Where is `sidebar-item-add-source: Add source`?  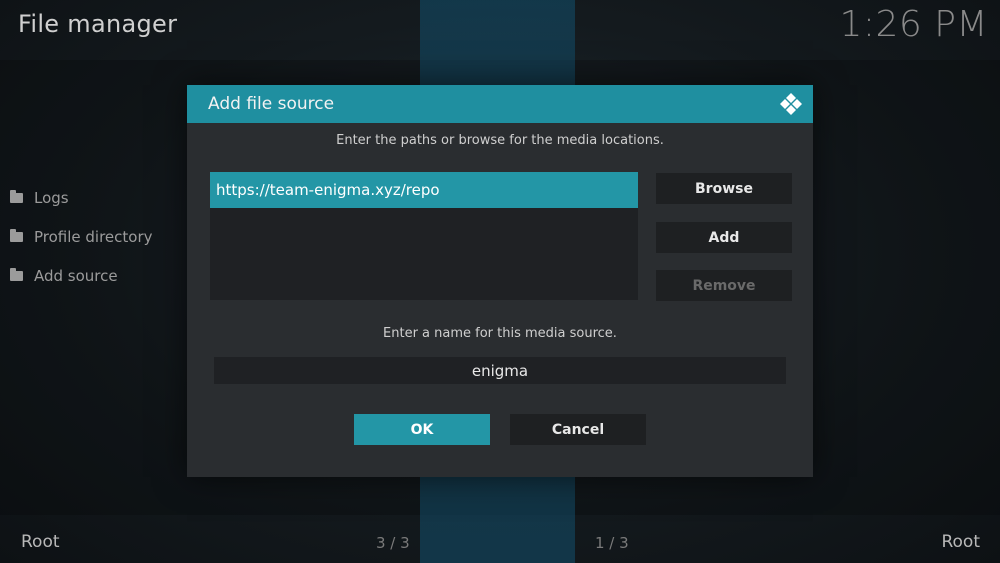
sidebar-item-add-source: Add source is located at coordinates (81, 275).